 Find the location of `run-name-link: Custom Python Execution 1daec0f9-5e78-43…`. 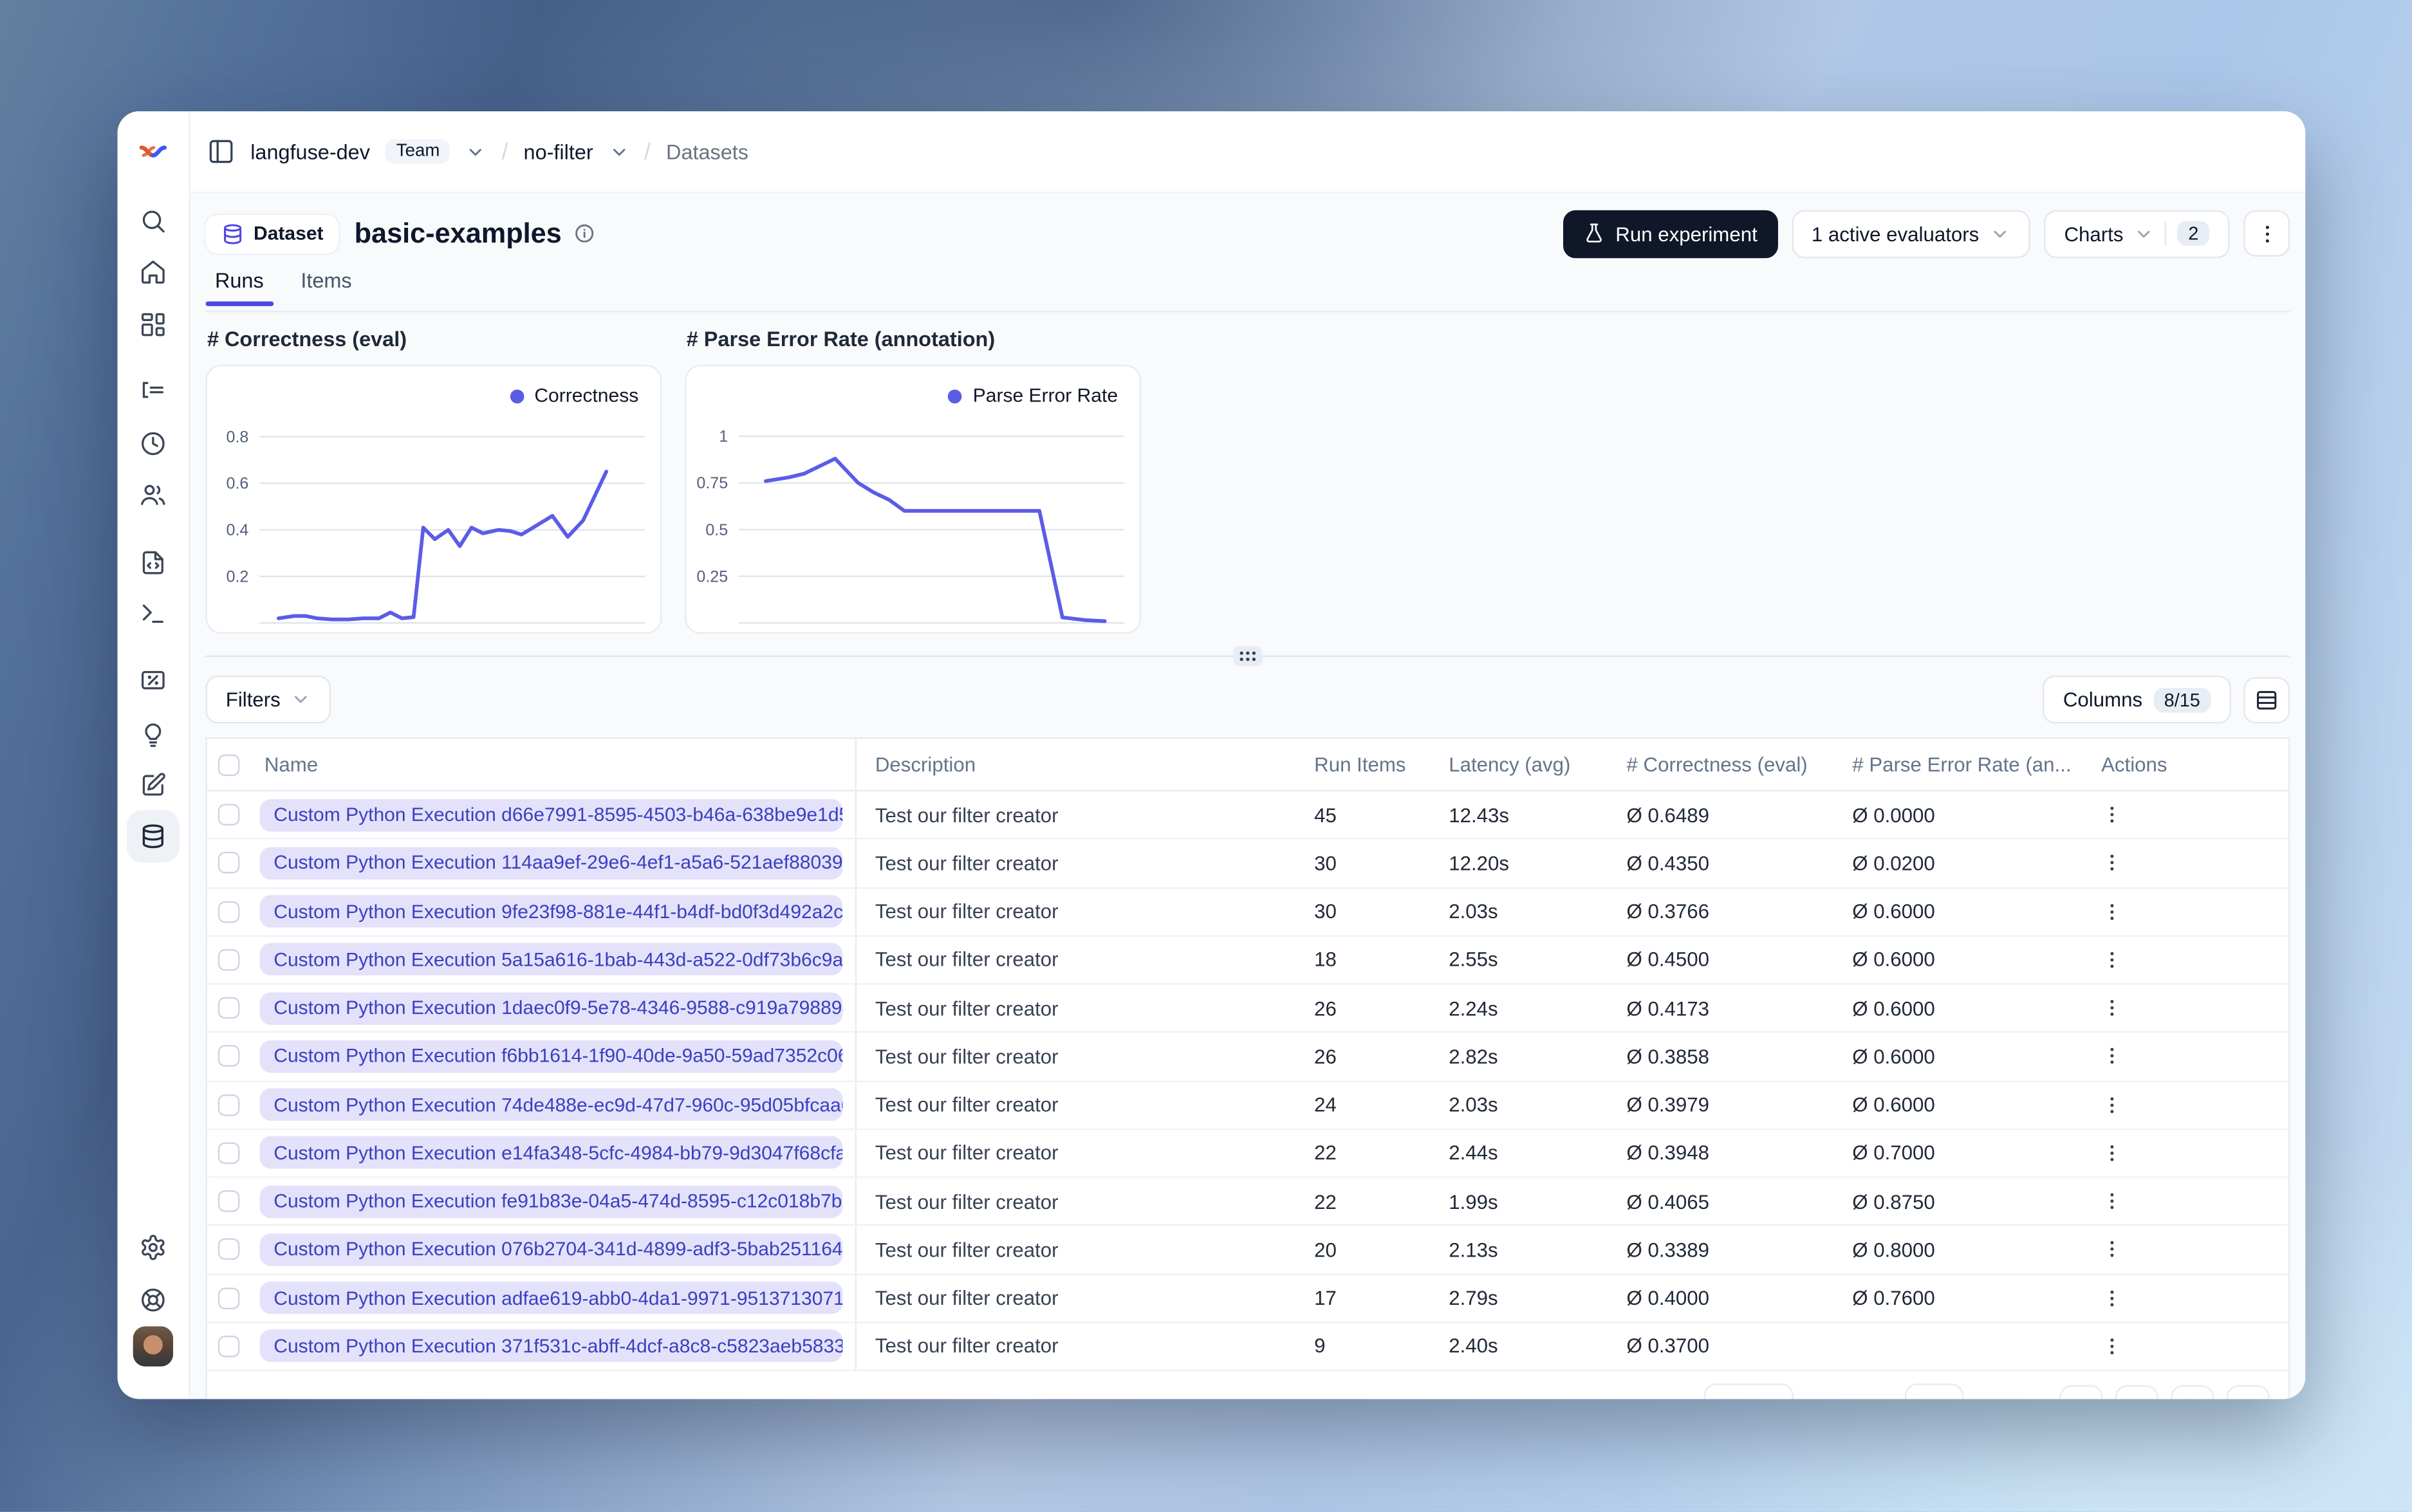

run-name-link: Custom Python Execution 1daec0f9-5e78-43… is located at coordinates (551, 1007).